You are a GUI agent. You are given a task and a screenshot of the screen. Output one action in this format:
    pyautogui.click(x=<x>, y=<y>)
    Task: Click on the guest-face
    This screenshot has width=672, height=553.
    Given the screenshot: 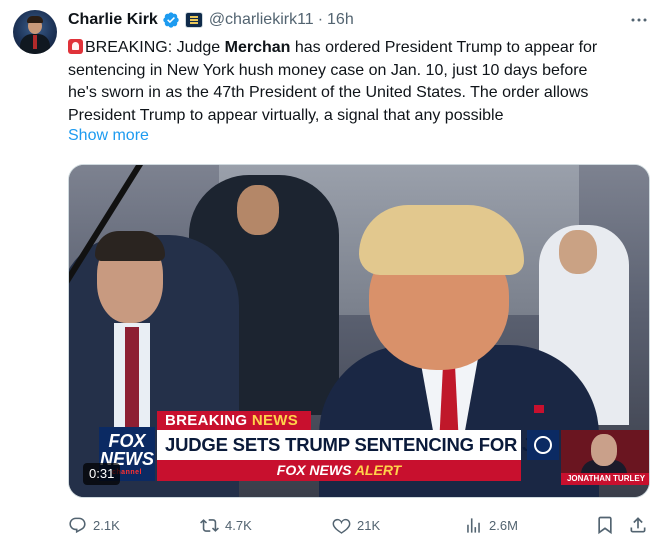 What is the action you would take?
    pyautogui.click(x=604, y=450)
    